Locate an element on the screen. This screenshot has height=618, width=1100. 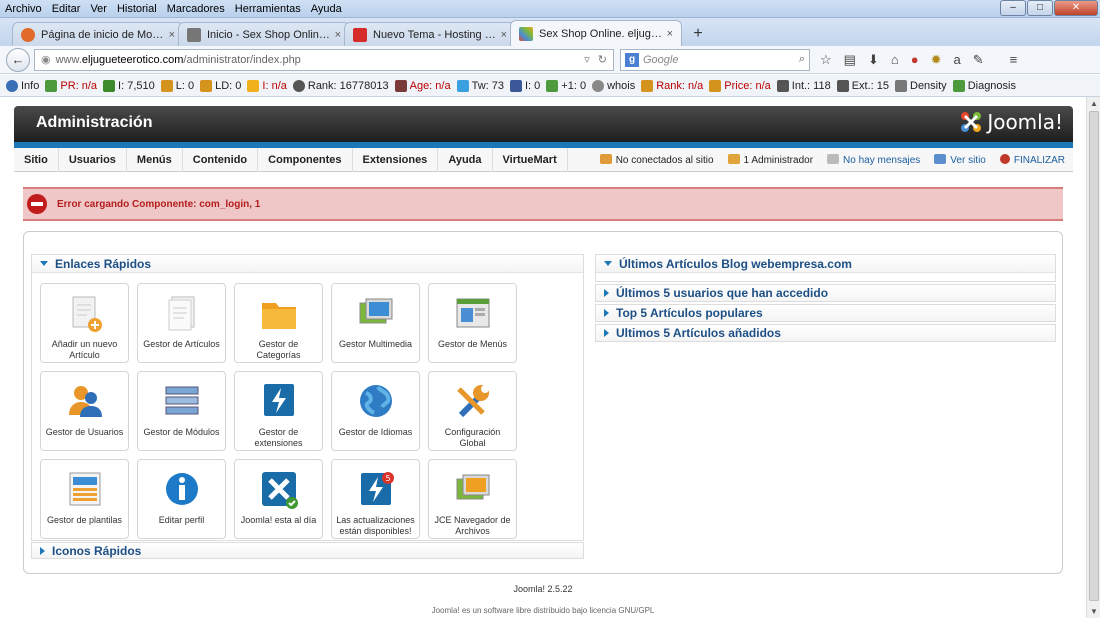
quicklink-add-article: Añadir un nuevo Artículo is located at coordinates (84, 323).